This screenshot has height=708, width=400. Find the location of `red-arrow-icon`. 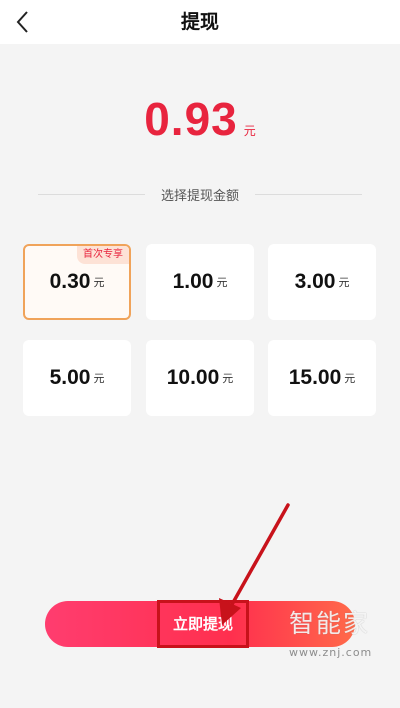

red-arrow-icon is located at coordinates (254, 564).